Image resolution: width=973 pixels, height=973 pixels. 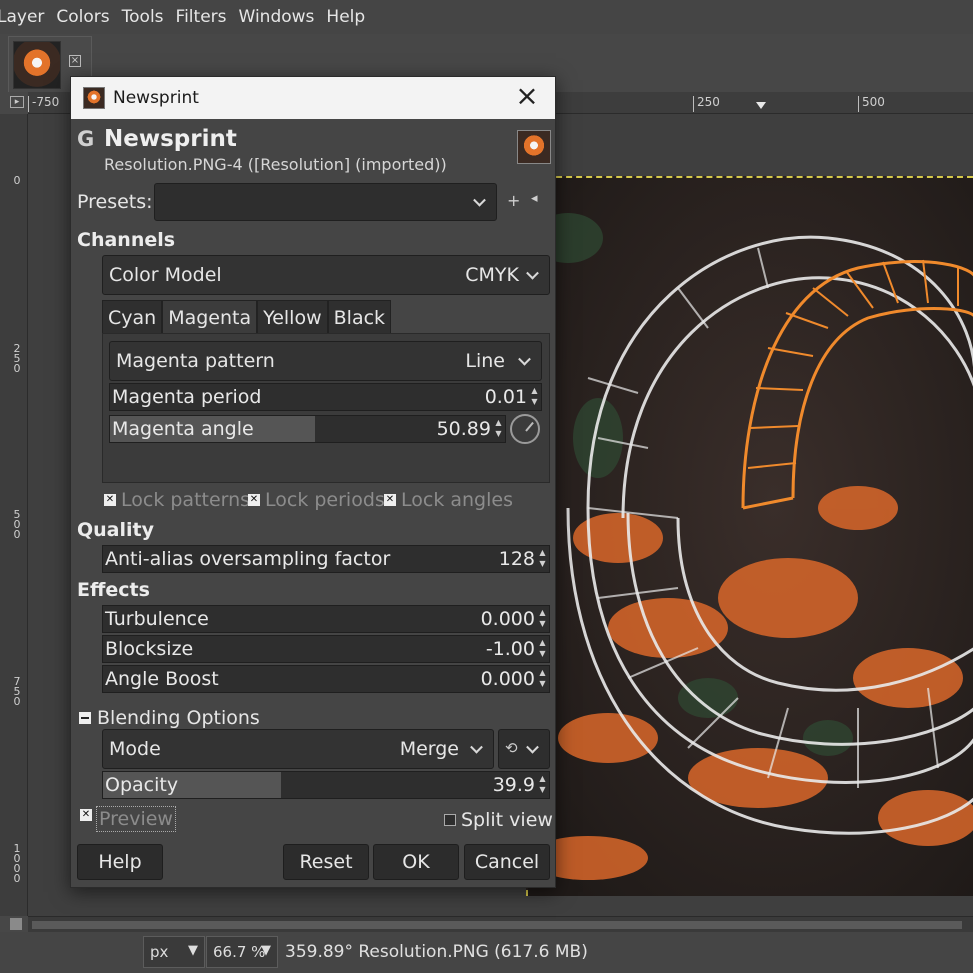 What do you see at coordinates (463, 429) in the screenshot?
I see `magenta-angle-value: 50.89` at bounding box center [463, 429].